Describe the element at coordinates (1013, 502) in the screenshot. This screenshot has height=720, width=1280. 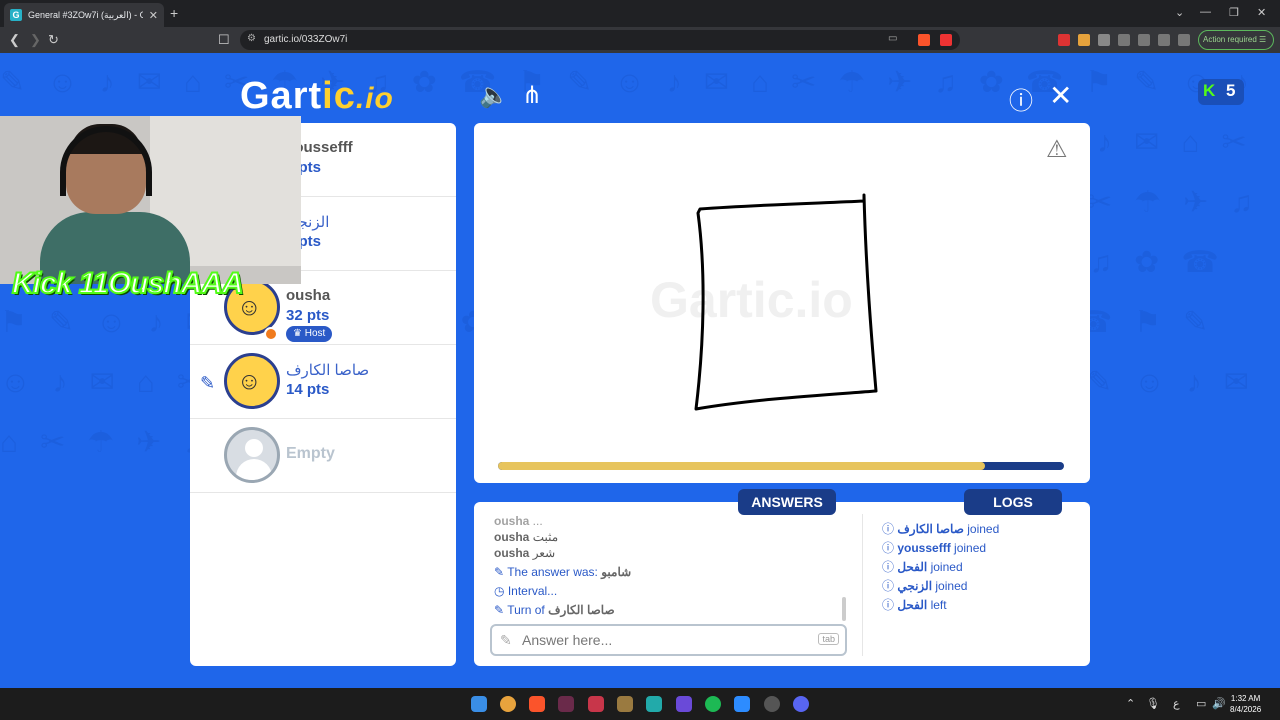
I see `tab-logs: LOGS` at that location.